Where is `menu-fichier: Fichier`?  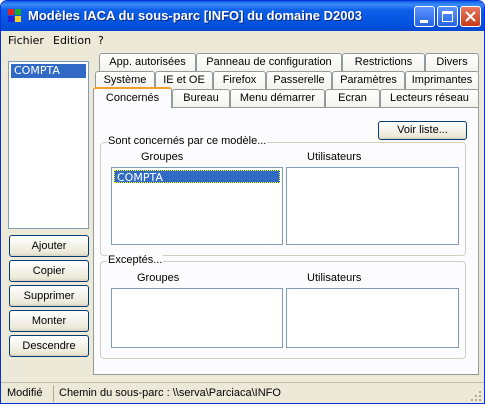 menu-fichier: Fichier is located at coordinates (26, 40).